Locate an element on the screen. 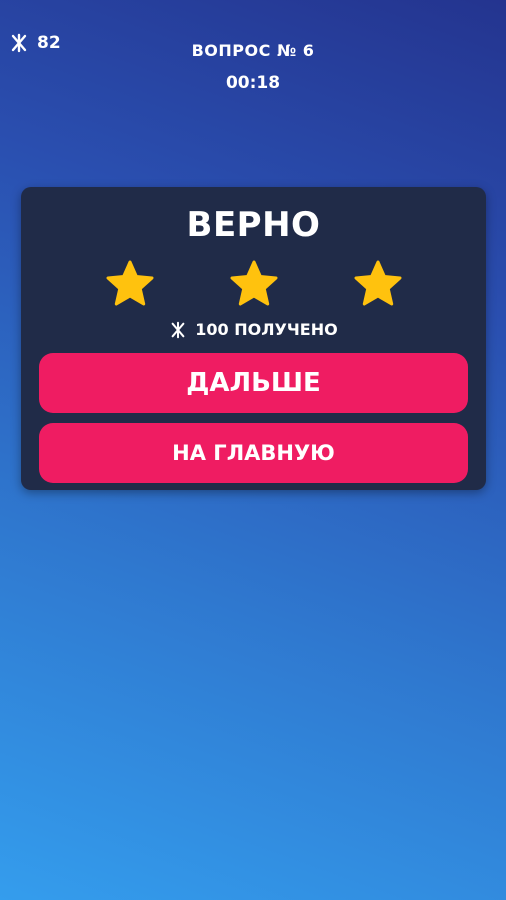 The height and width of the screenshot is (900, 506). reward-line: 100 ПОЛУЧЕНО is located at coordinates (253, 329).